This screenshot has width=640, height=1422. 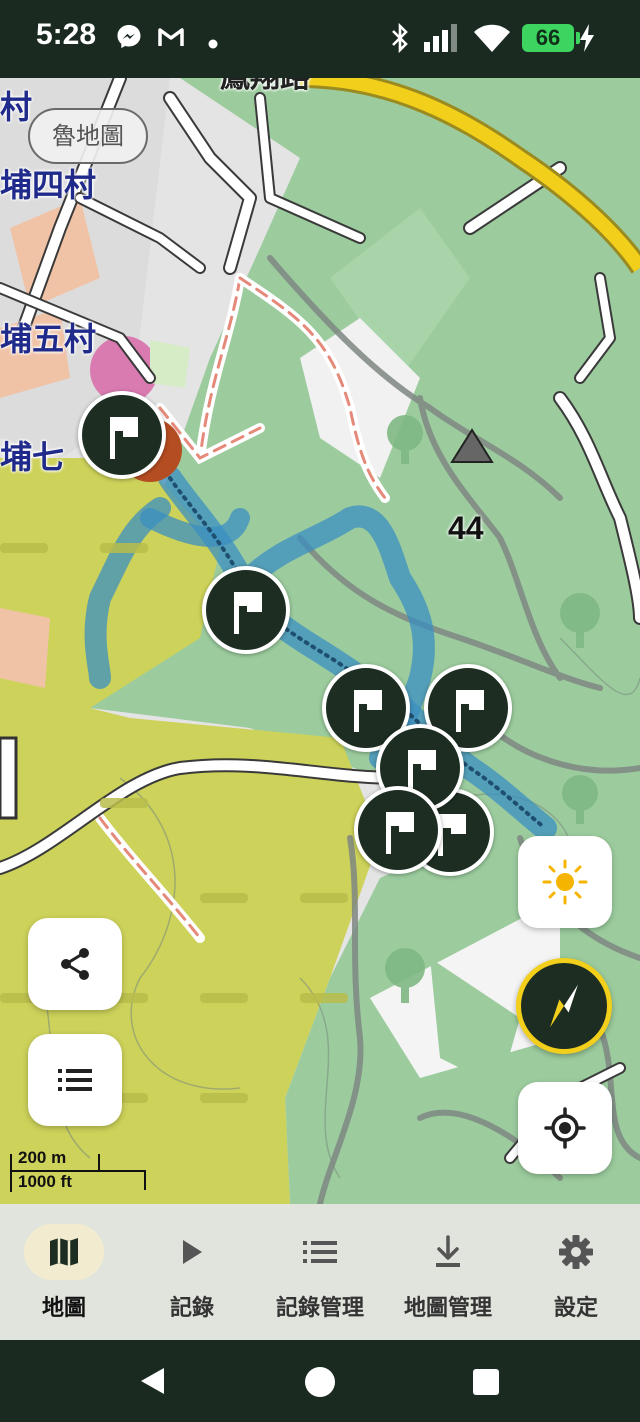 What do you see at coordinates (575, 1308) in the screenshot?
I see `nav-label-settings: 設定` at bounding box center [575, 1308].